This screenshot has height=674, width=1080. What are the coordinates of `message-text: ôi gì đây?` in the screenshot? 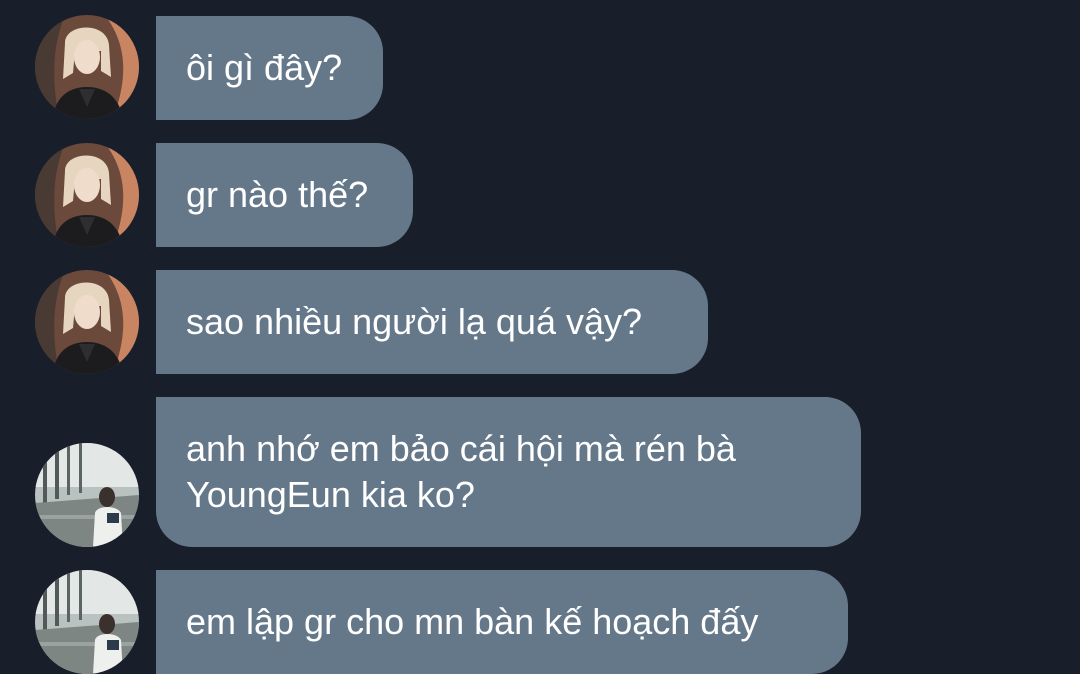 It's located at (264, 67).